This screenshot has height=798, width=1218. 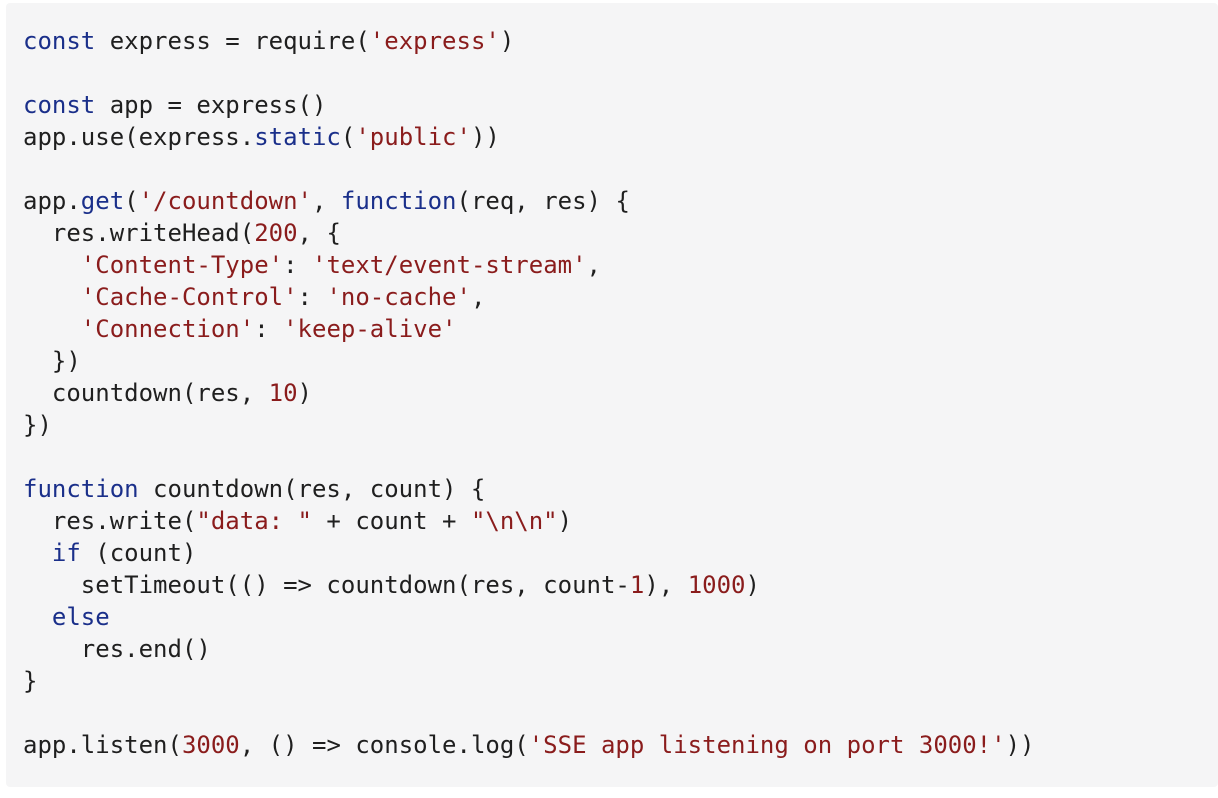 I want to click on code-text: app., so click(x=52, y=201).